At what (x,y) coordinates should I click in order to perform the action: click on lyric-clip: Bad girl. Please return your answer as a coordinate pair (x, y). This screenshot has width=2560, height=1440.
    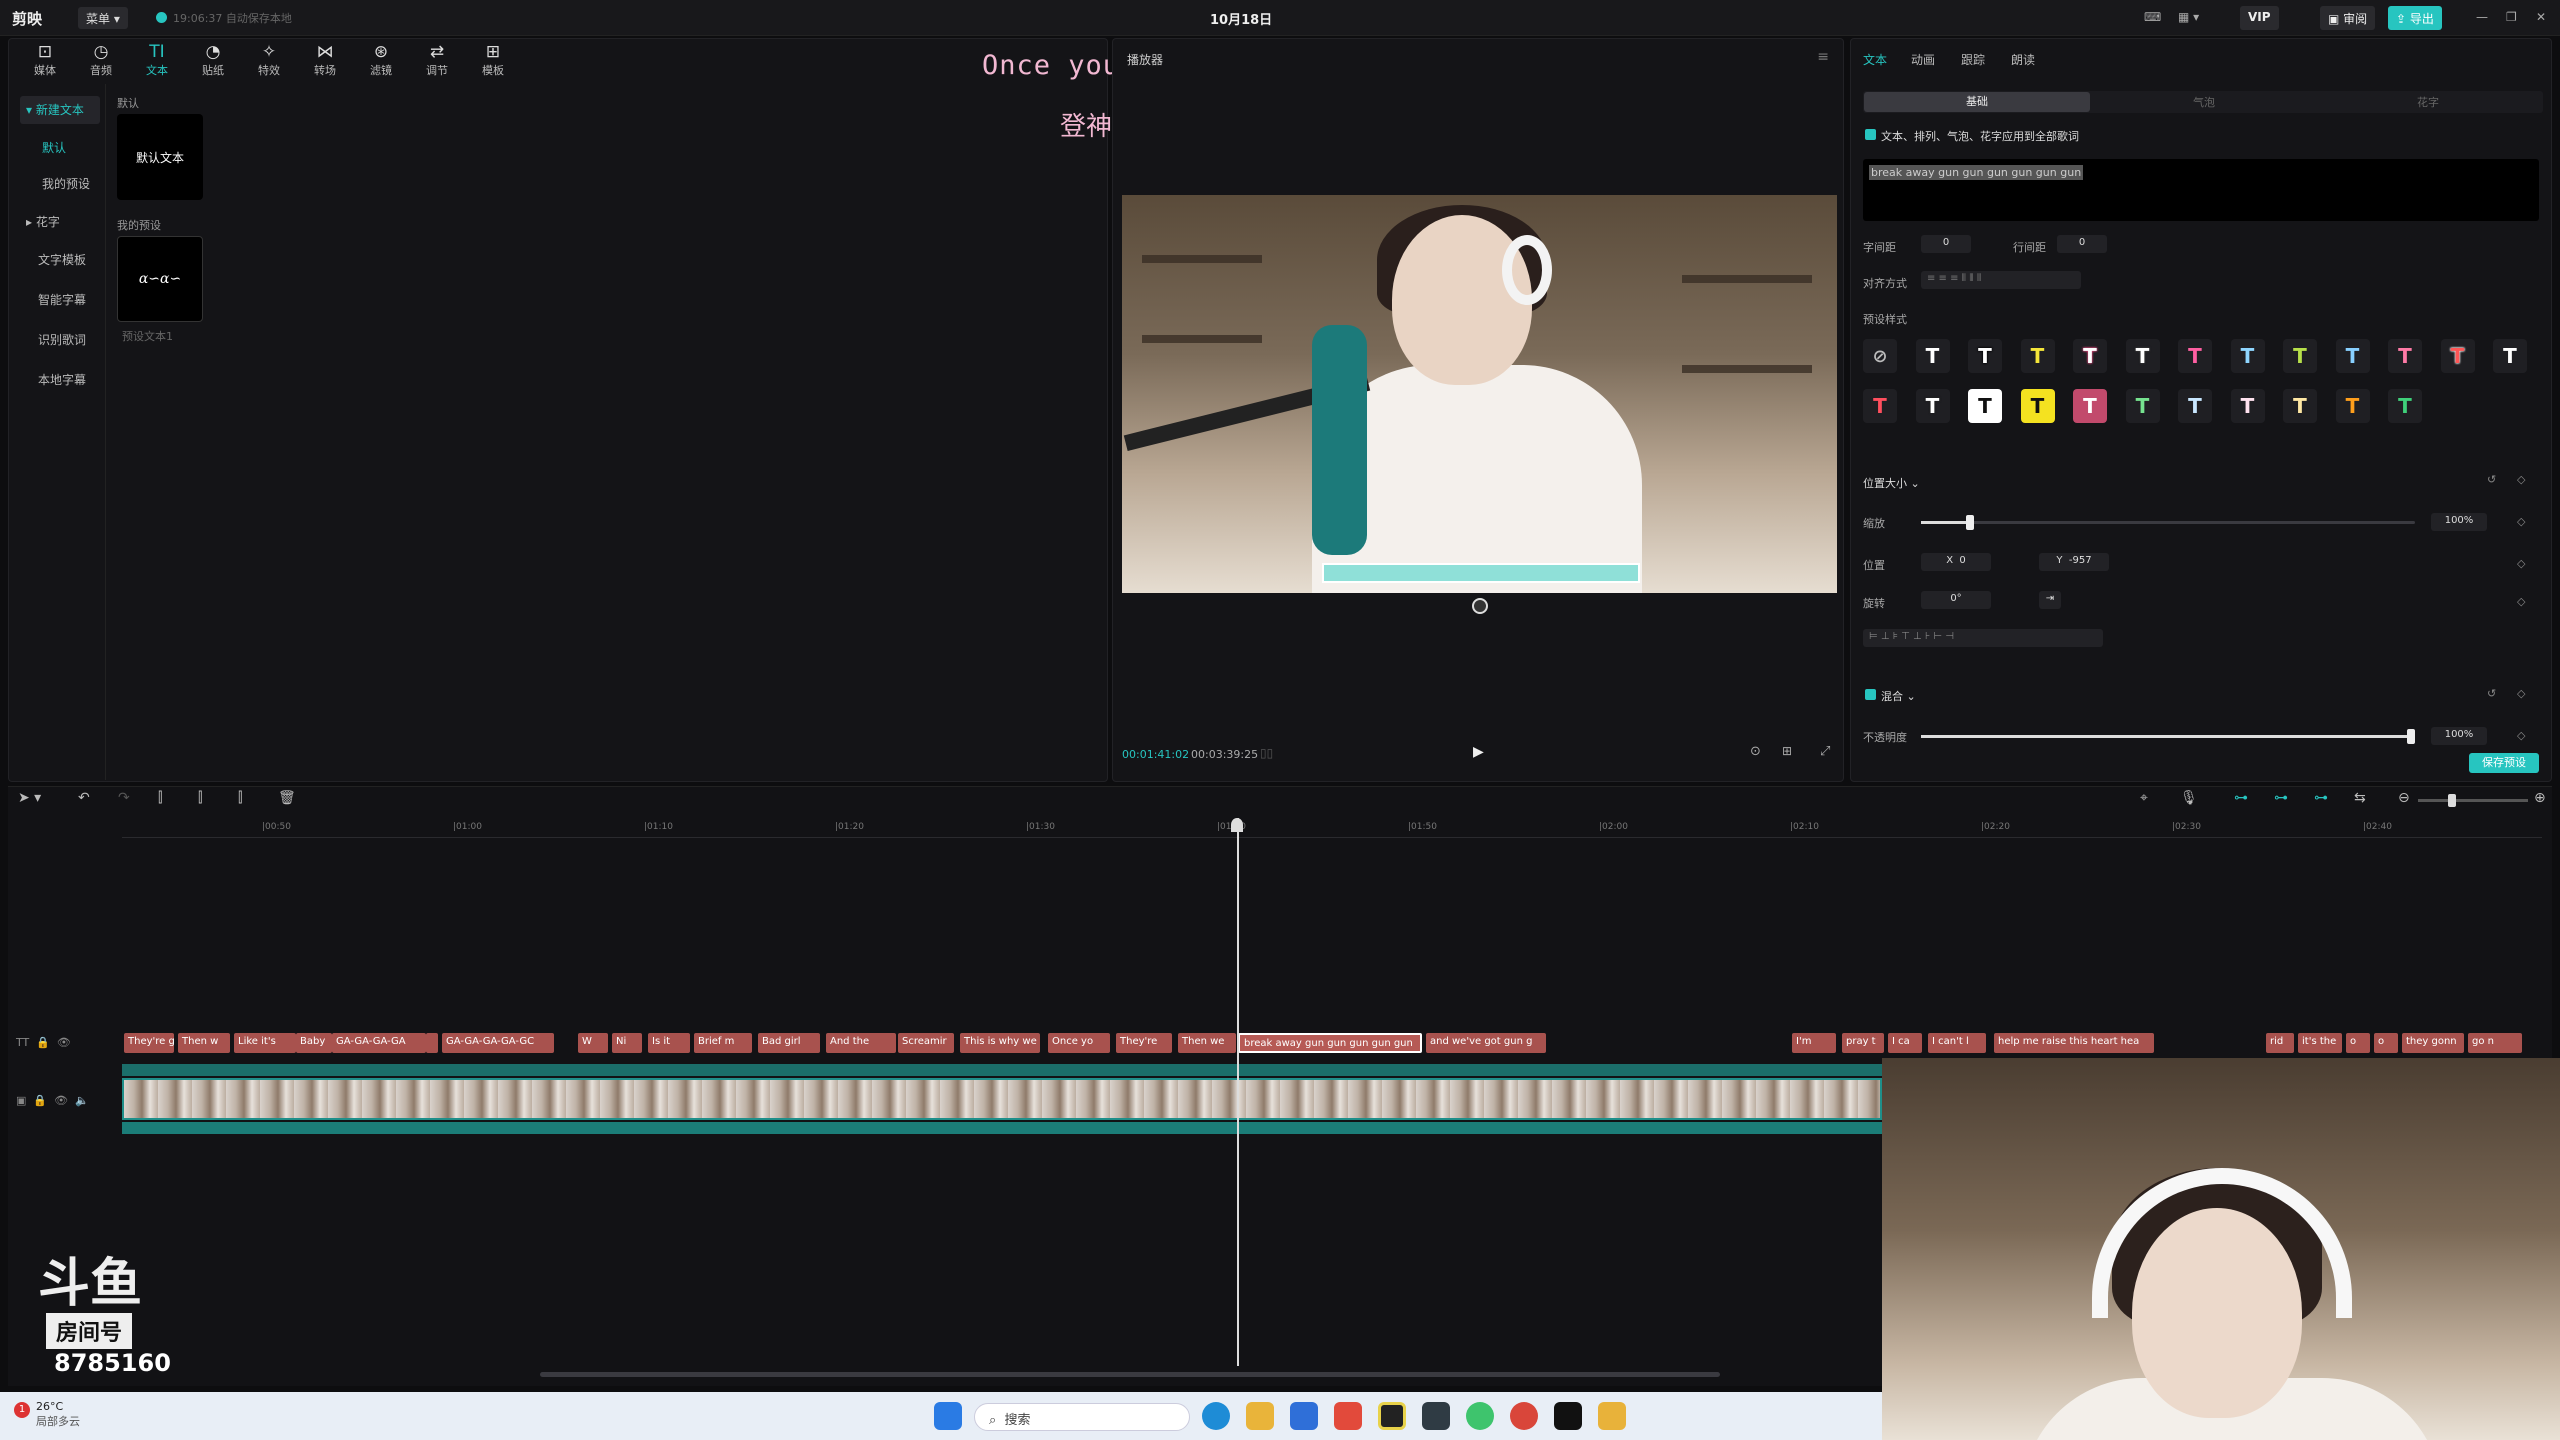
    Looking at the image, I should click on (789, 1043).